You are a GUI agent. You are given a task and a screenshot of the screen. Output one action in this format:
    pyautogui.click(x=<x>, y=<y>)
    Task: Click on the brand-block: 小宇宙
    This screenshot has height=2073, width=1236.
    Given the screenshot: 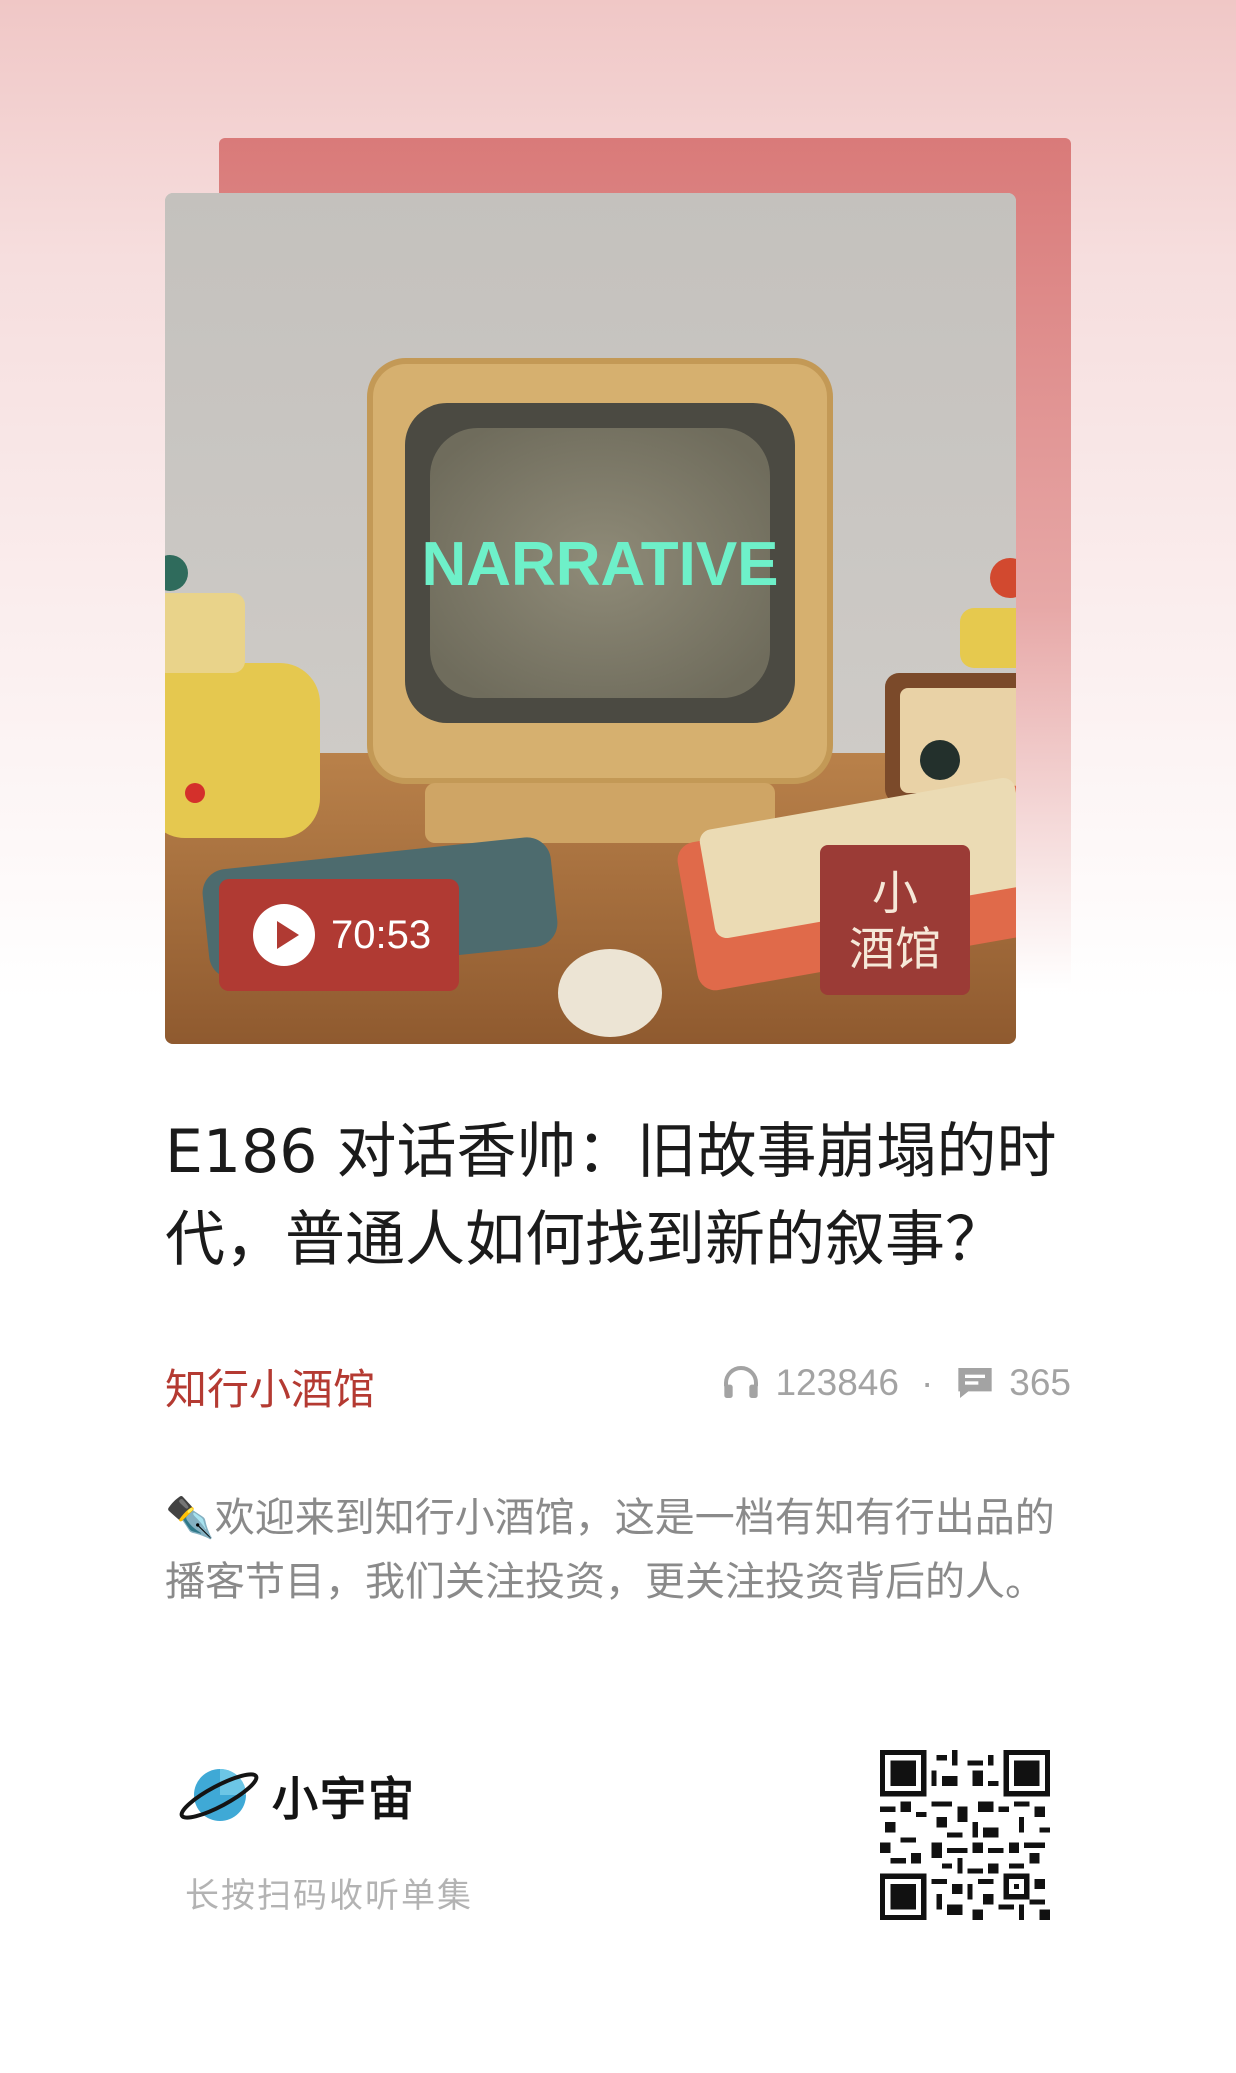 What is the action you would take?
    pyautogui.click(x=297, y=1796)
    